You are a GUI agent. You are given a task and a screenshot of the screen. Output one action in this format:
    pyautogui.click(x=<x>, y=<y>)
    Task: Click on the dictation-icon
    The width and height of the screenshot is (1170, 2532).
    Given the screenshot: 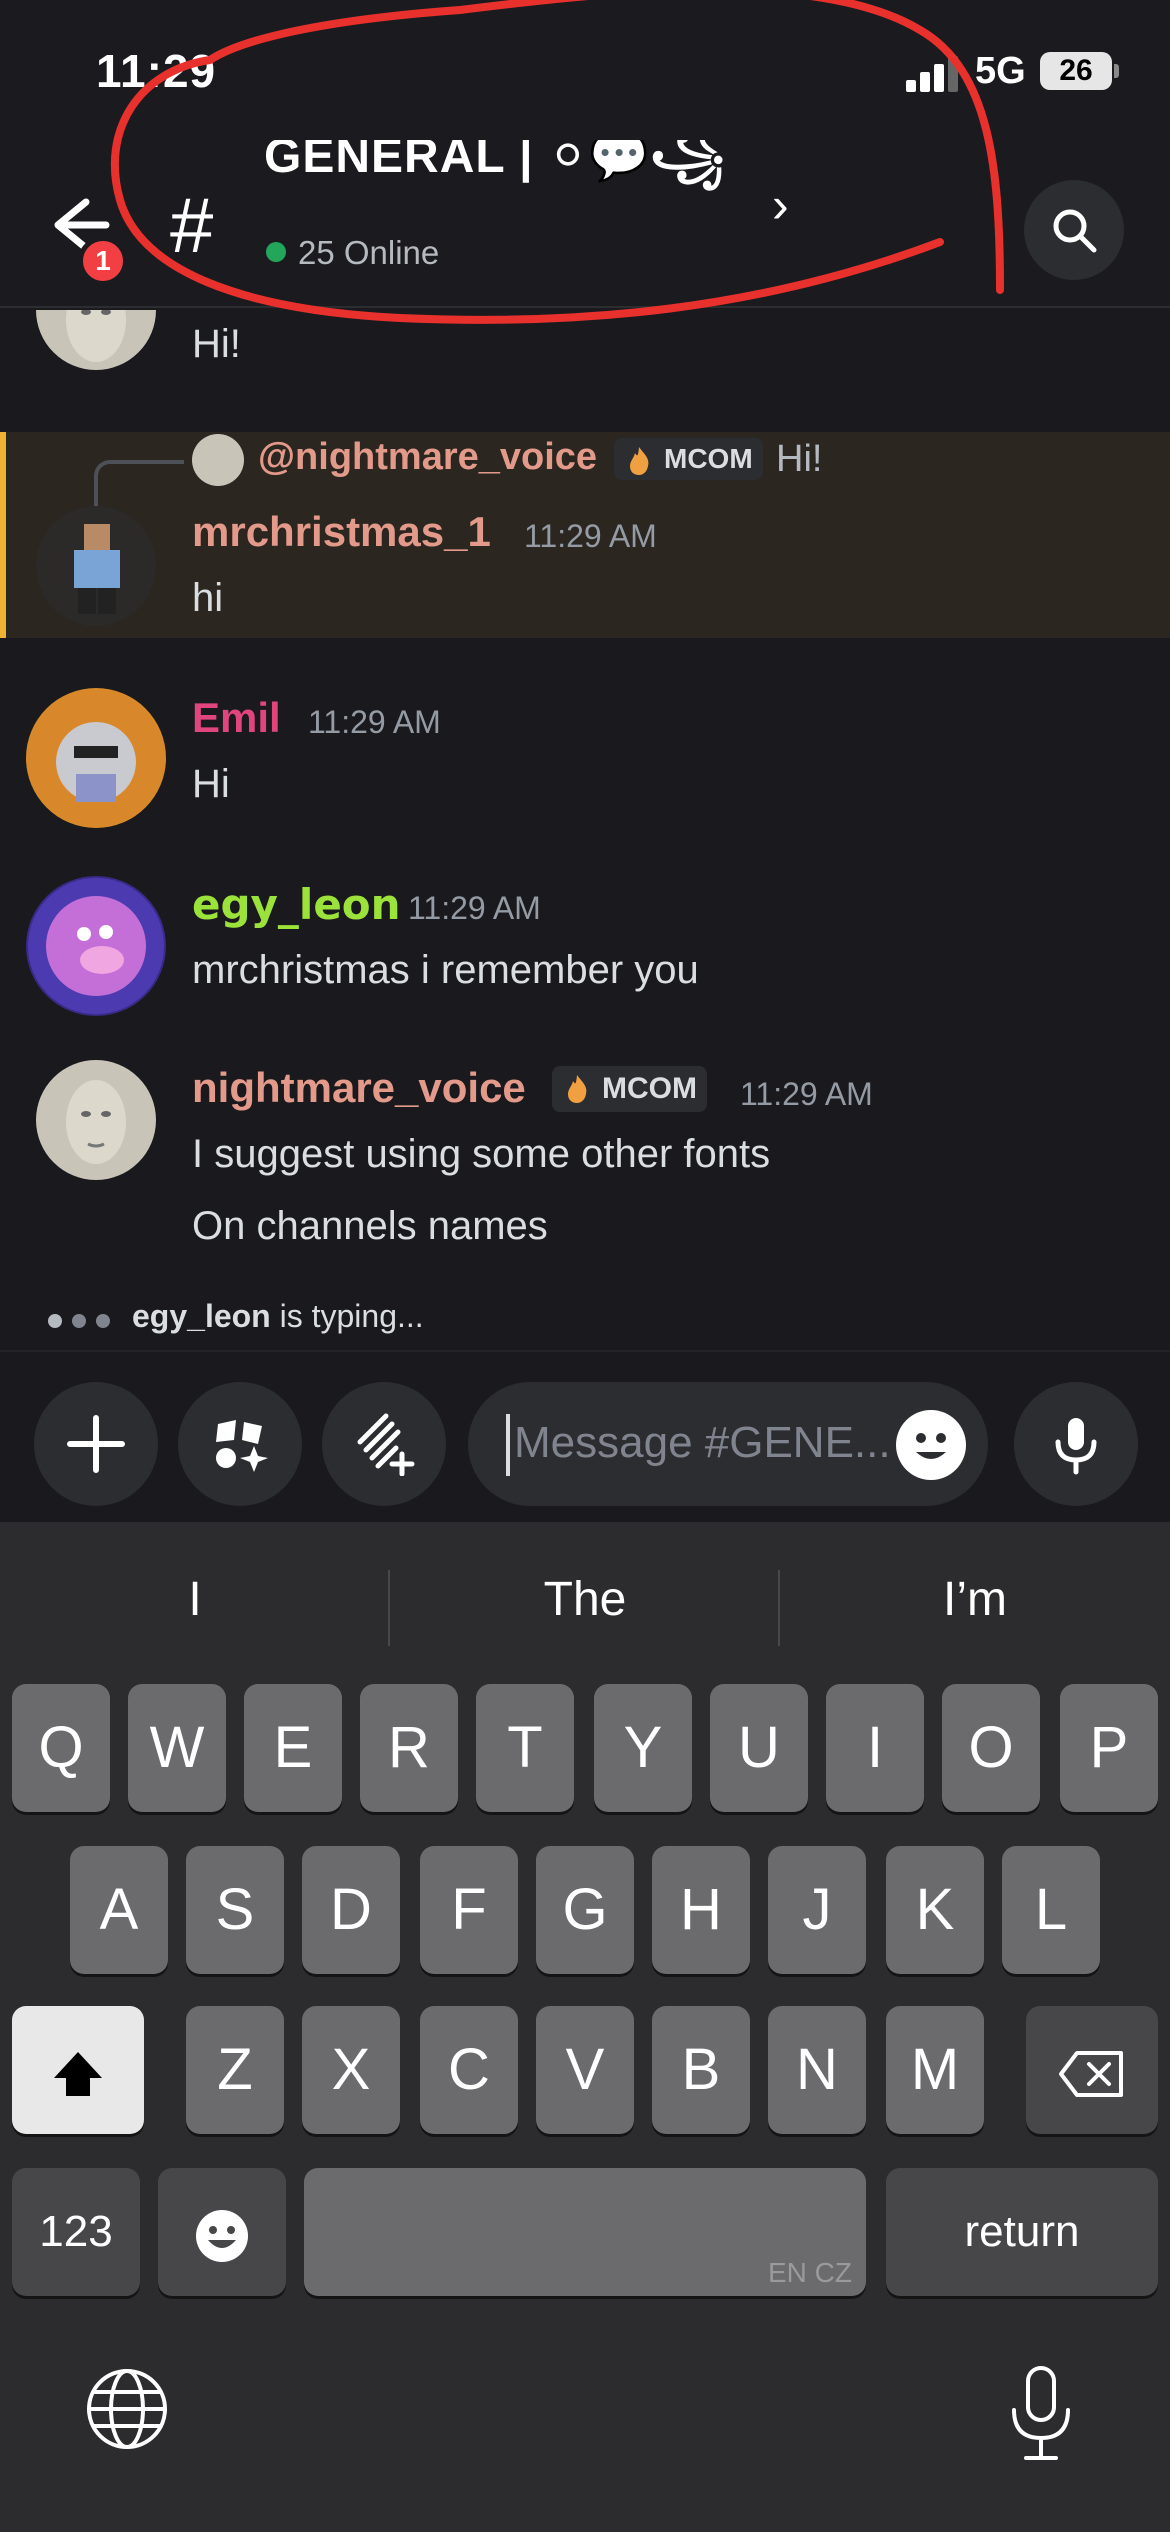 What is the action you would take?
    pyautogui.click(x=1041, y=2414)
    